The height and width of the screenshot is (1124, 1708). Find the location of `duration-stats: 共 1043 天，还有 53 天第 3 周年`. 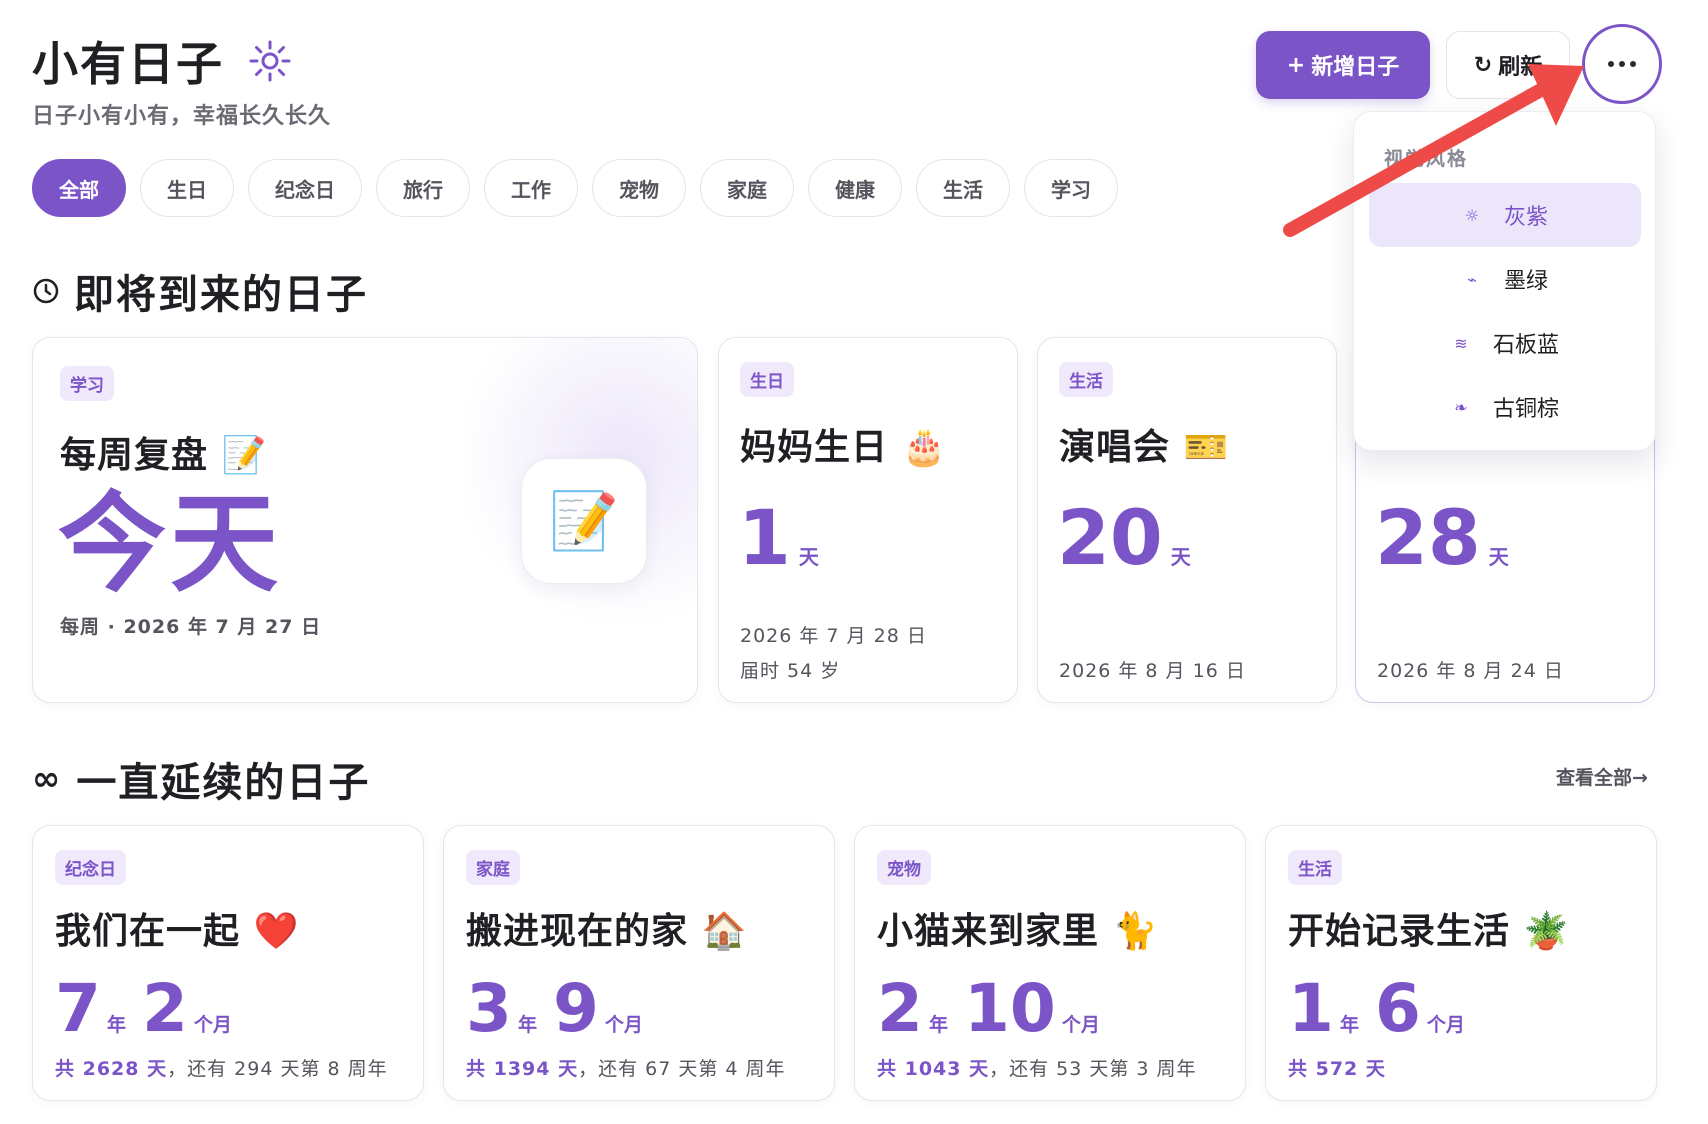

duration-stats: 共 1043 天，还有 53 天第 3 周年 is located at coordinates (1037, 1067).